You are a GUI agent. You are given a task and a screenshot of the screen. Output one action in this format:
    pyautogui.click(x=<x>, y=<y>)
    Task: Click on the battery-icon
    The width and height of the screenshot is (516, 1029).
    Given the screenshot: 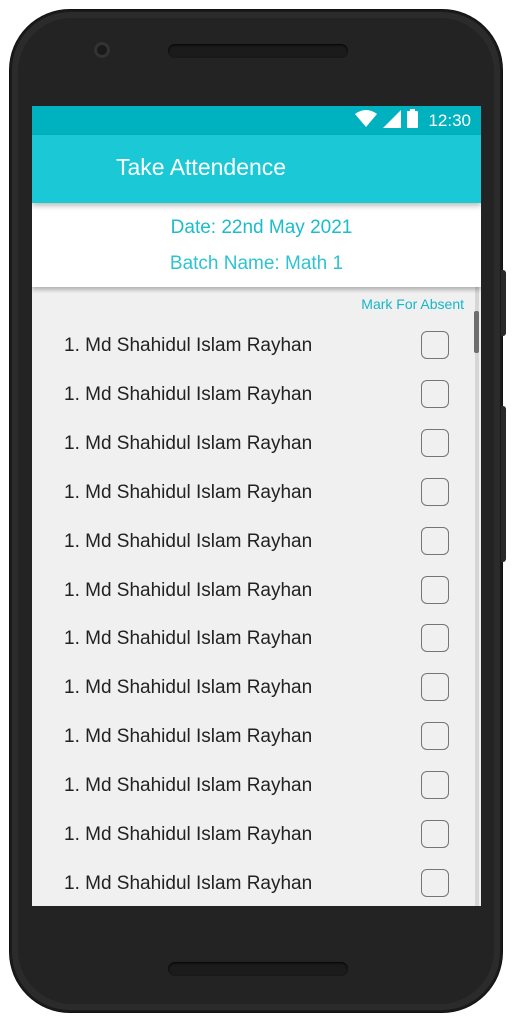 What is the action you would take?
    pyautogui.click(x=413, y=121)
    